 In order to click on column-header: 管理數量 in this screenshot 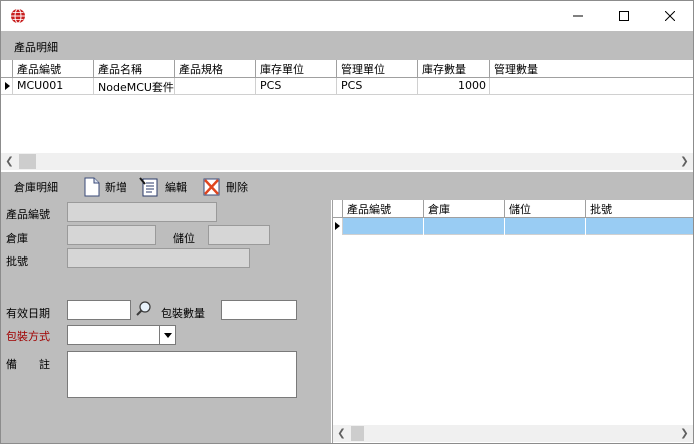, I will do `click(520, 69)`.